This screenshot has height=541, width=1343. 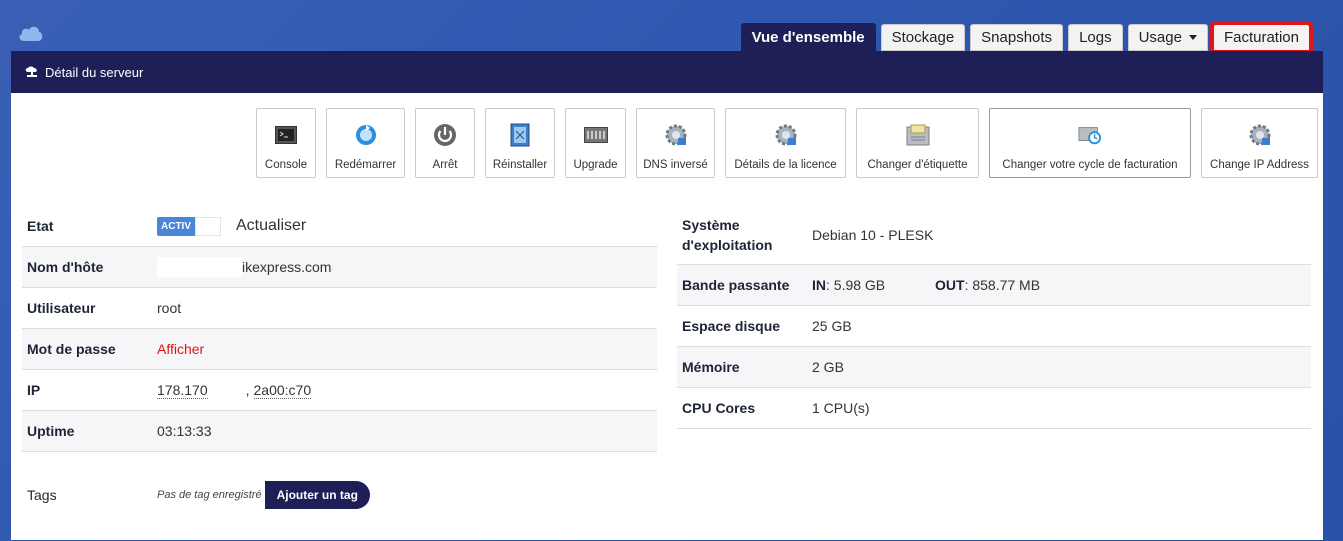 I want to click on ipv4-value: 178.170, so click(x=182, y=390).